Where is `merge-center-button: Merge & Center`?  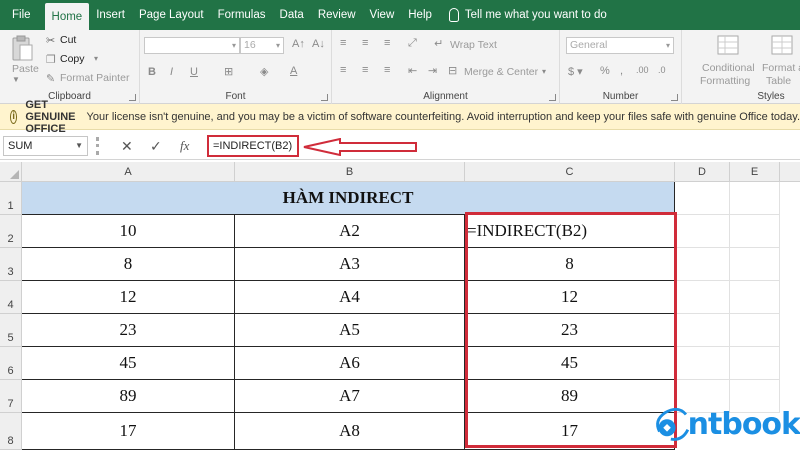 merge-center-button: Merge & Center is located at coordinates (501, 72).